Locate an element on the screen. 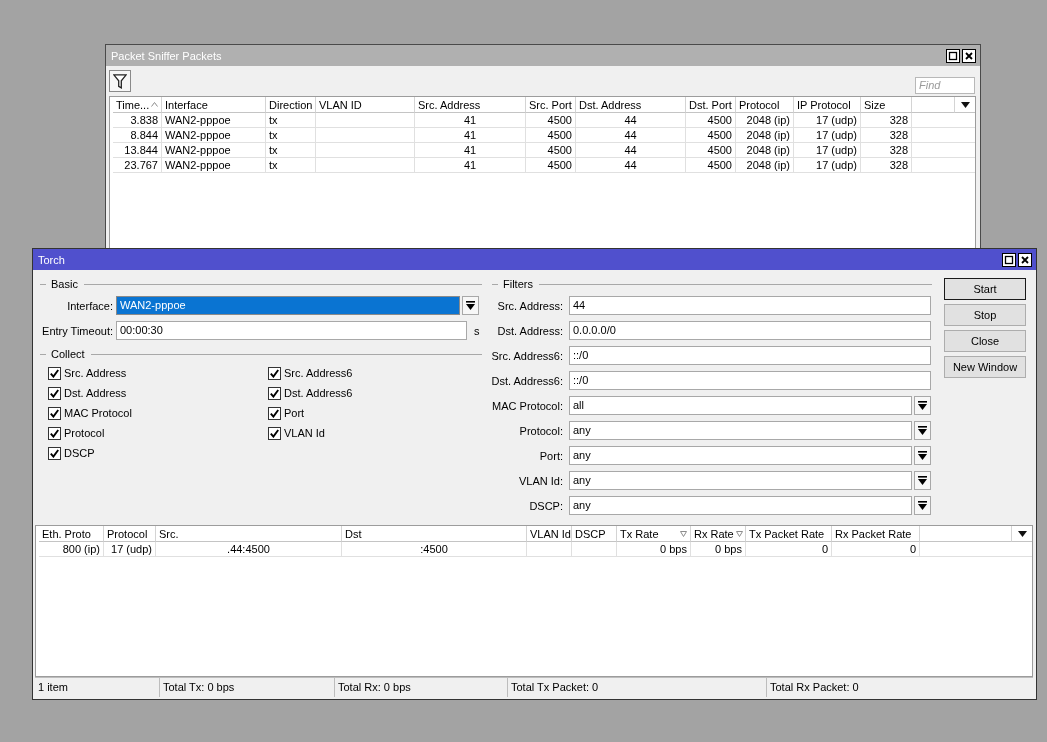 Image resolution: width=1047 pixels, height=742 pixels. checkbox-label: VLAN Id is located at coordinates (304, 433).